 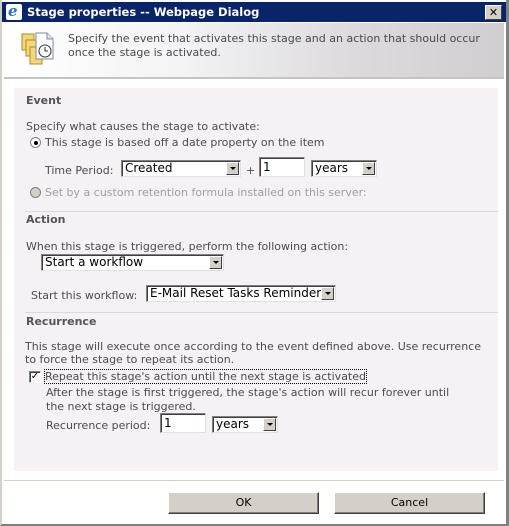 What do you see at coordinates (35, 377) in the screenshot?
I see `repeat-checkbox: ✓` at bounding box center [35, 377].